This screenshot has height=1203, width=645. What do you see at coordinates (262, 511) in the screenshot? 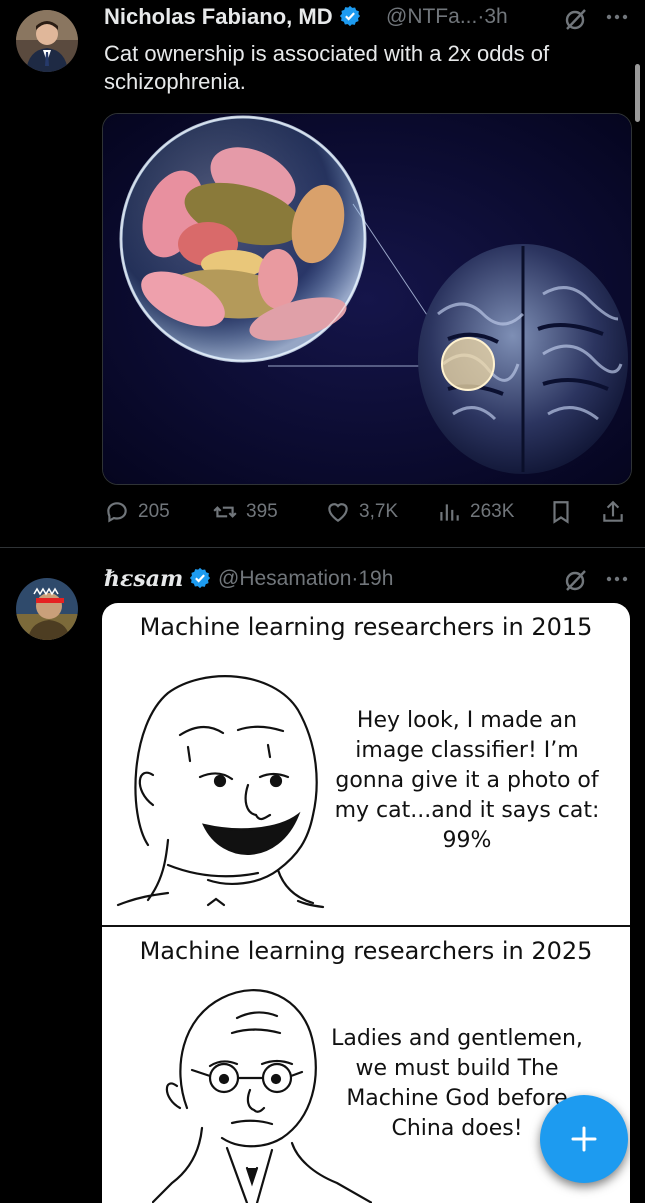
I see `repost-count: 395` at bounding box center [262, 511].